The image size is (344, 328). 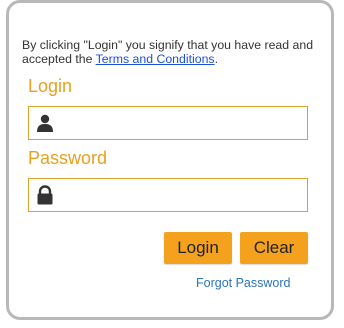 I want to click on user-icon, so click(x=45, y=123).